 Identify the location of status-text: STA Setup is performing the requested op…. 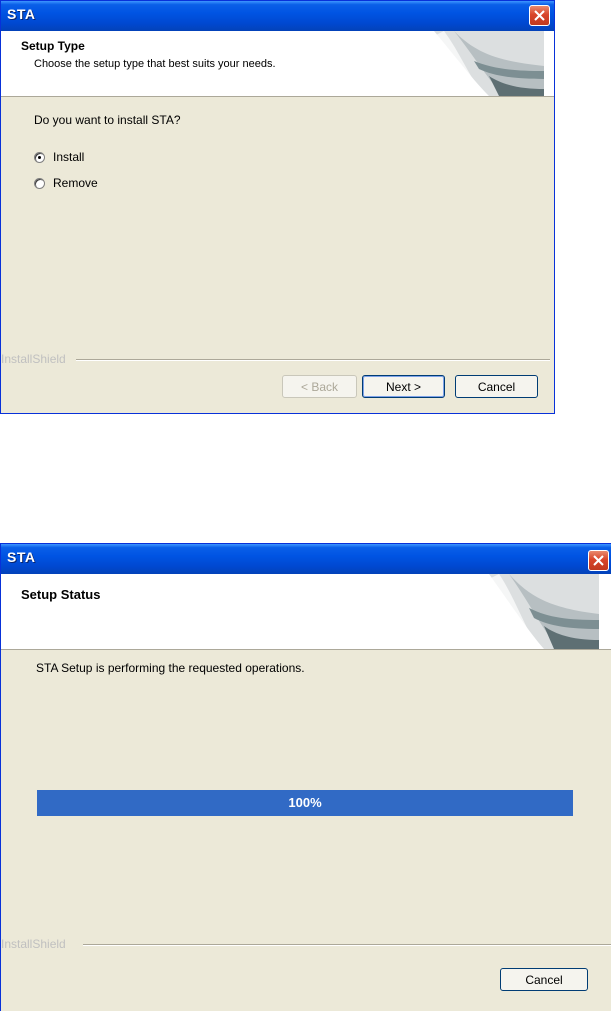
(170, 668).